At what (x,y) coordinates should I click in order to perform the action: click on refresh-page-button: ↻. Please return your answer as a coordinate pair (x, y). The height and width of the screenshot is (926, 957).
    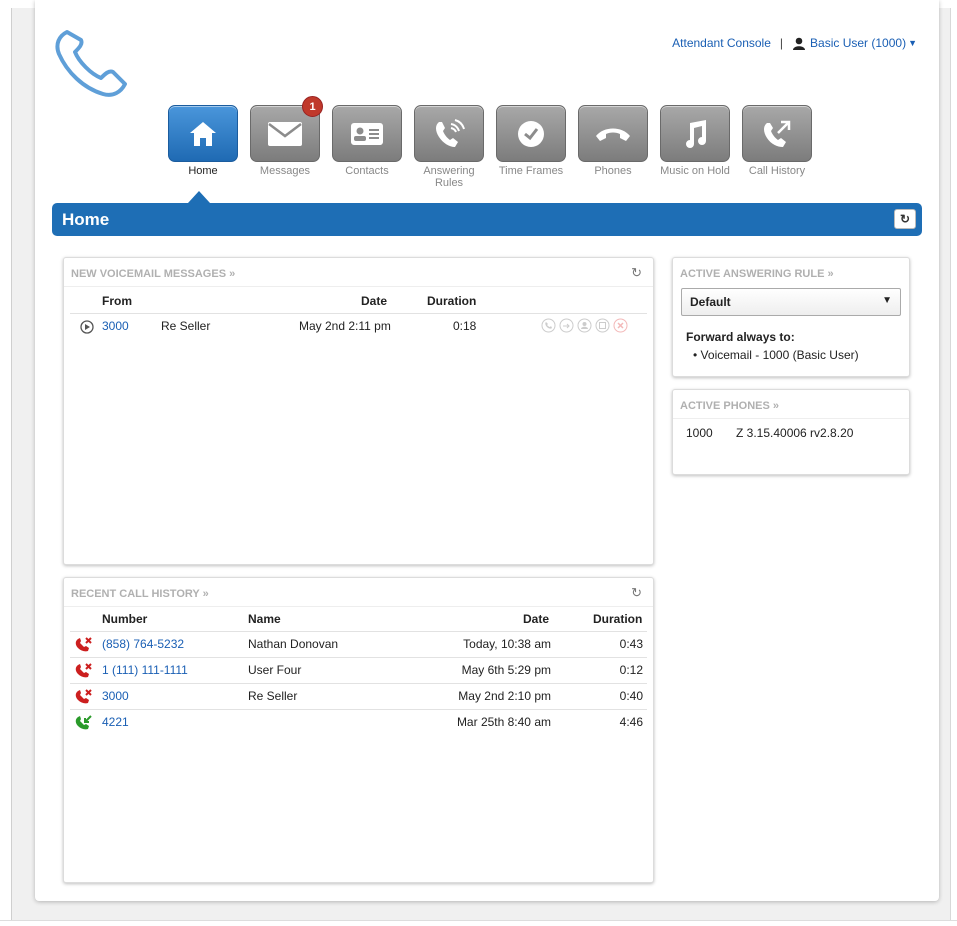
    Looking at the image, I should click on (905, 219).